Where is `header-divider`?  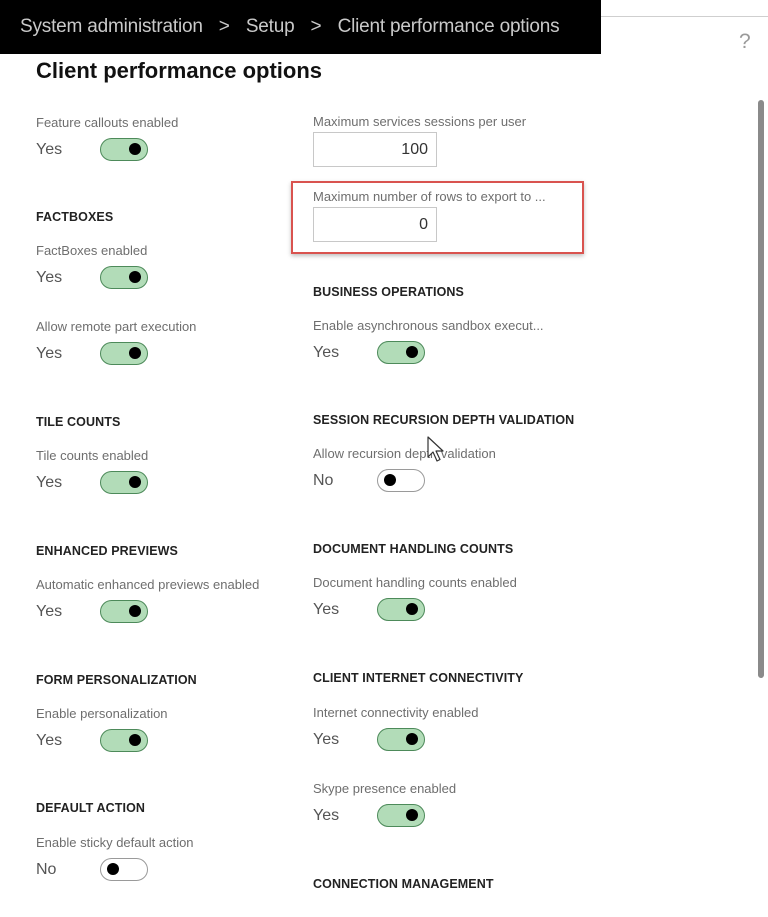 header-divider is located at coordinates (684, 16).